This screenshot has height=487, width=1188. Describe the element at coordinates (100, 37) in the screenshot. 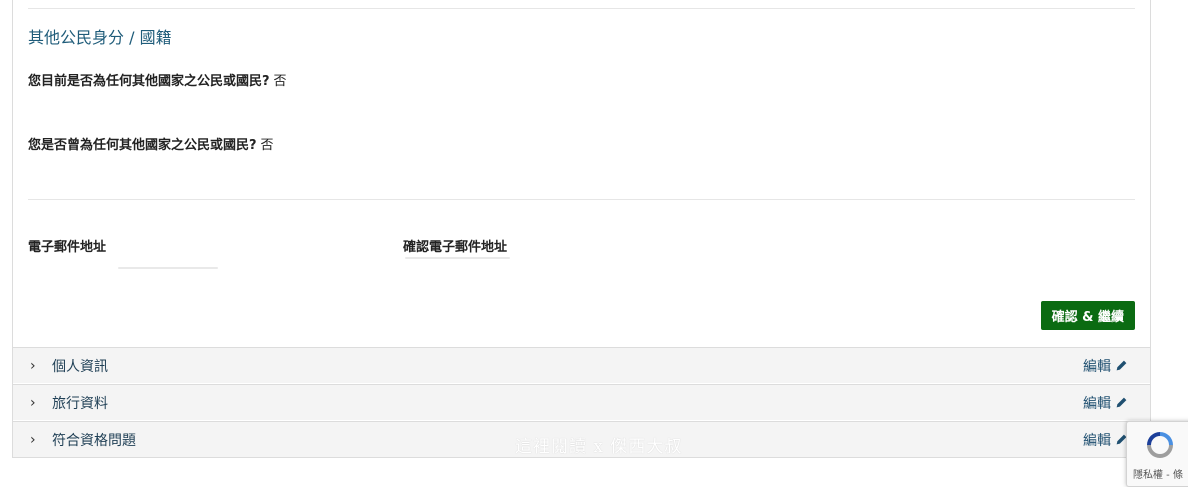

I see `section-title: 其他公民身分 / 國籍` at that location.